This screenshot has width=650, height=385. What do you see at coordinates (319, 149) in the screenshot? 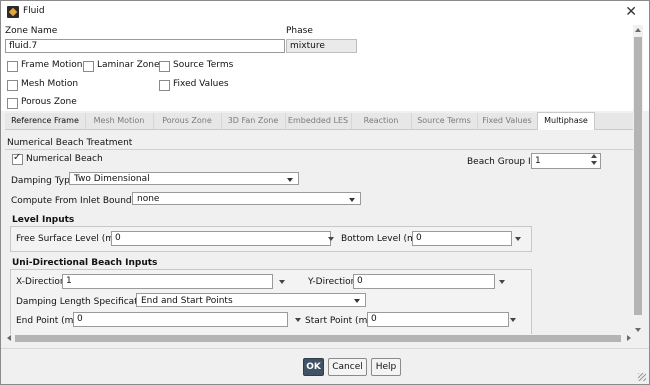
I see `section-divider` at bounding box center [319, 149].